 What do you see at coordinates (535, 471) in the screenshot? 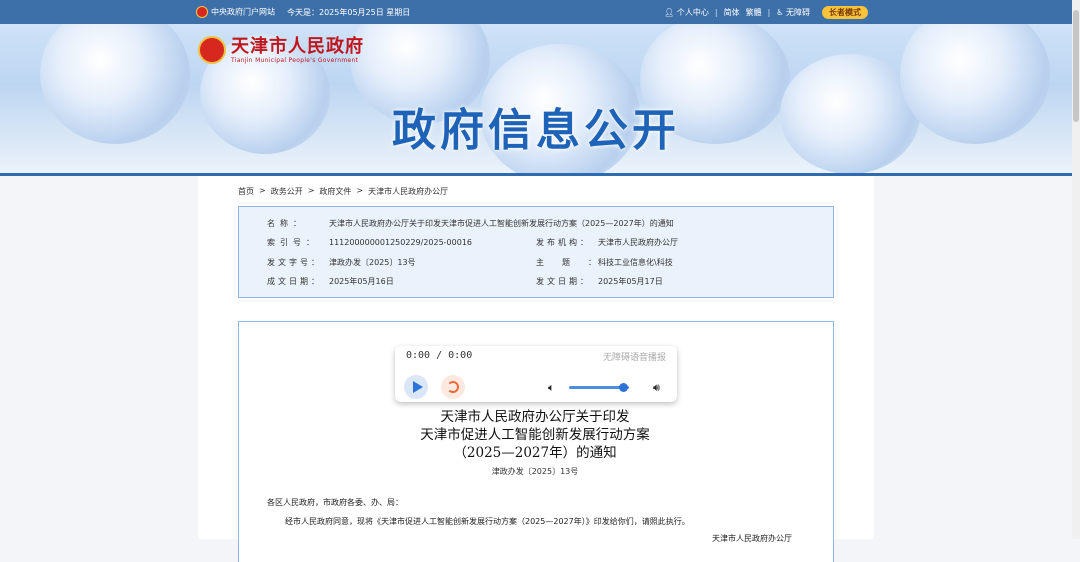
I see `document-number: 津政办发〔2025〕13号` at bounding box center [535, 471].